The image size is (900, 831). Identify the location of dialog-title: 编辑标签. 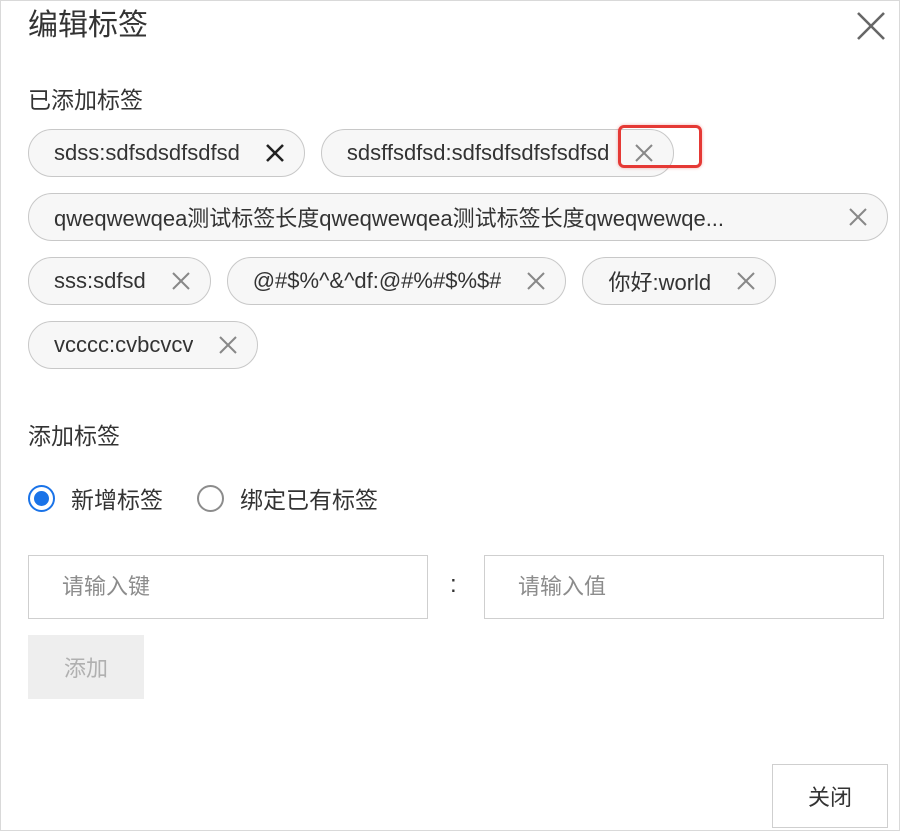
(88, 25).